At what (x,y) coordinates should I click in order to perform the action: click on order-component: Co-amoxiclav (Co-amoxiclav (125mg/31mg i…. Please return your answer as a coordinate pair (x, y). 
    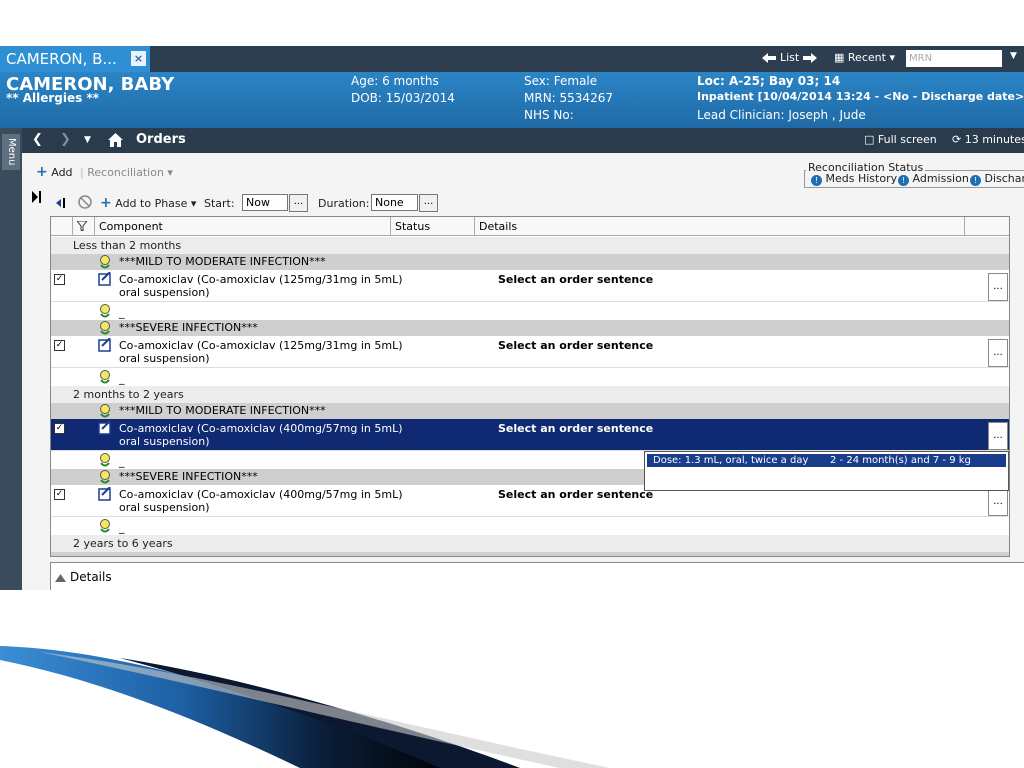
    Looking at the image, I should click on (261, 352).